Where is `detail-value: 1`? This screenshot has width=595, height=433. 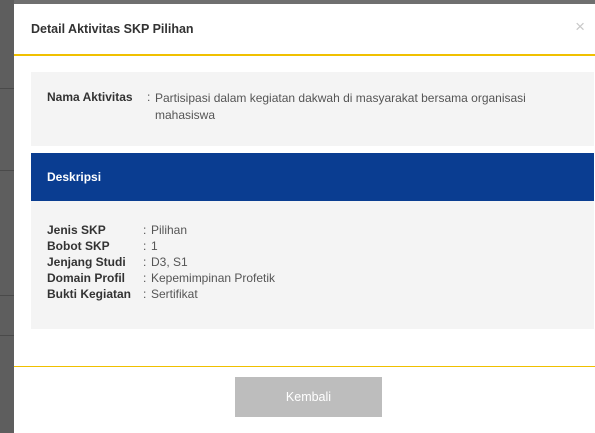
detail-value: 1 is located at coordinates (154, 246).